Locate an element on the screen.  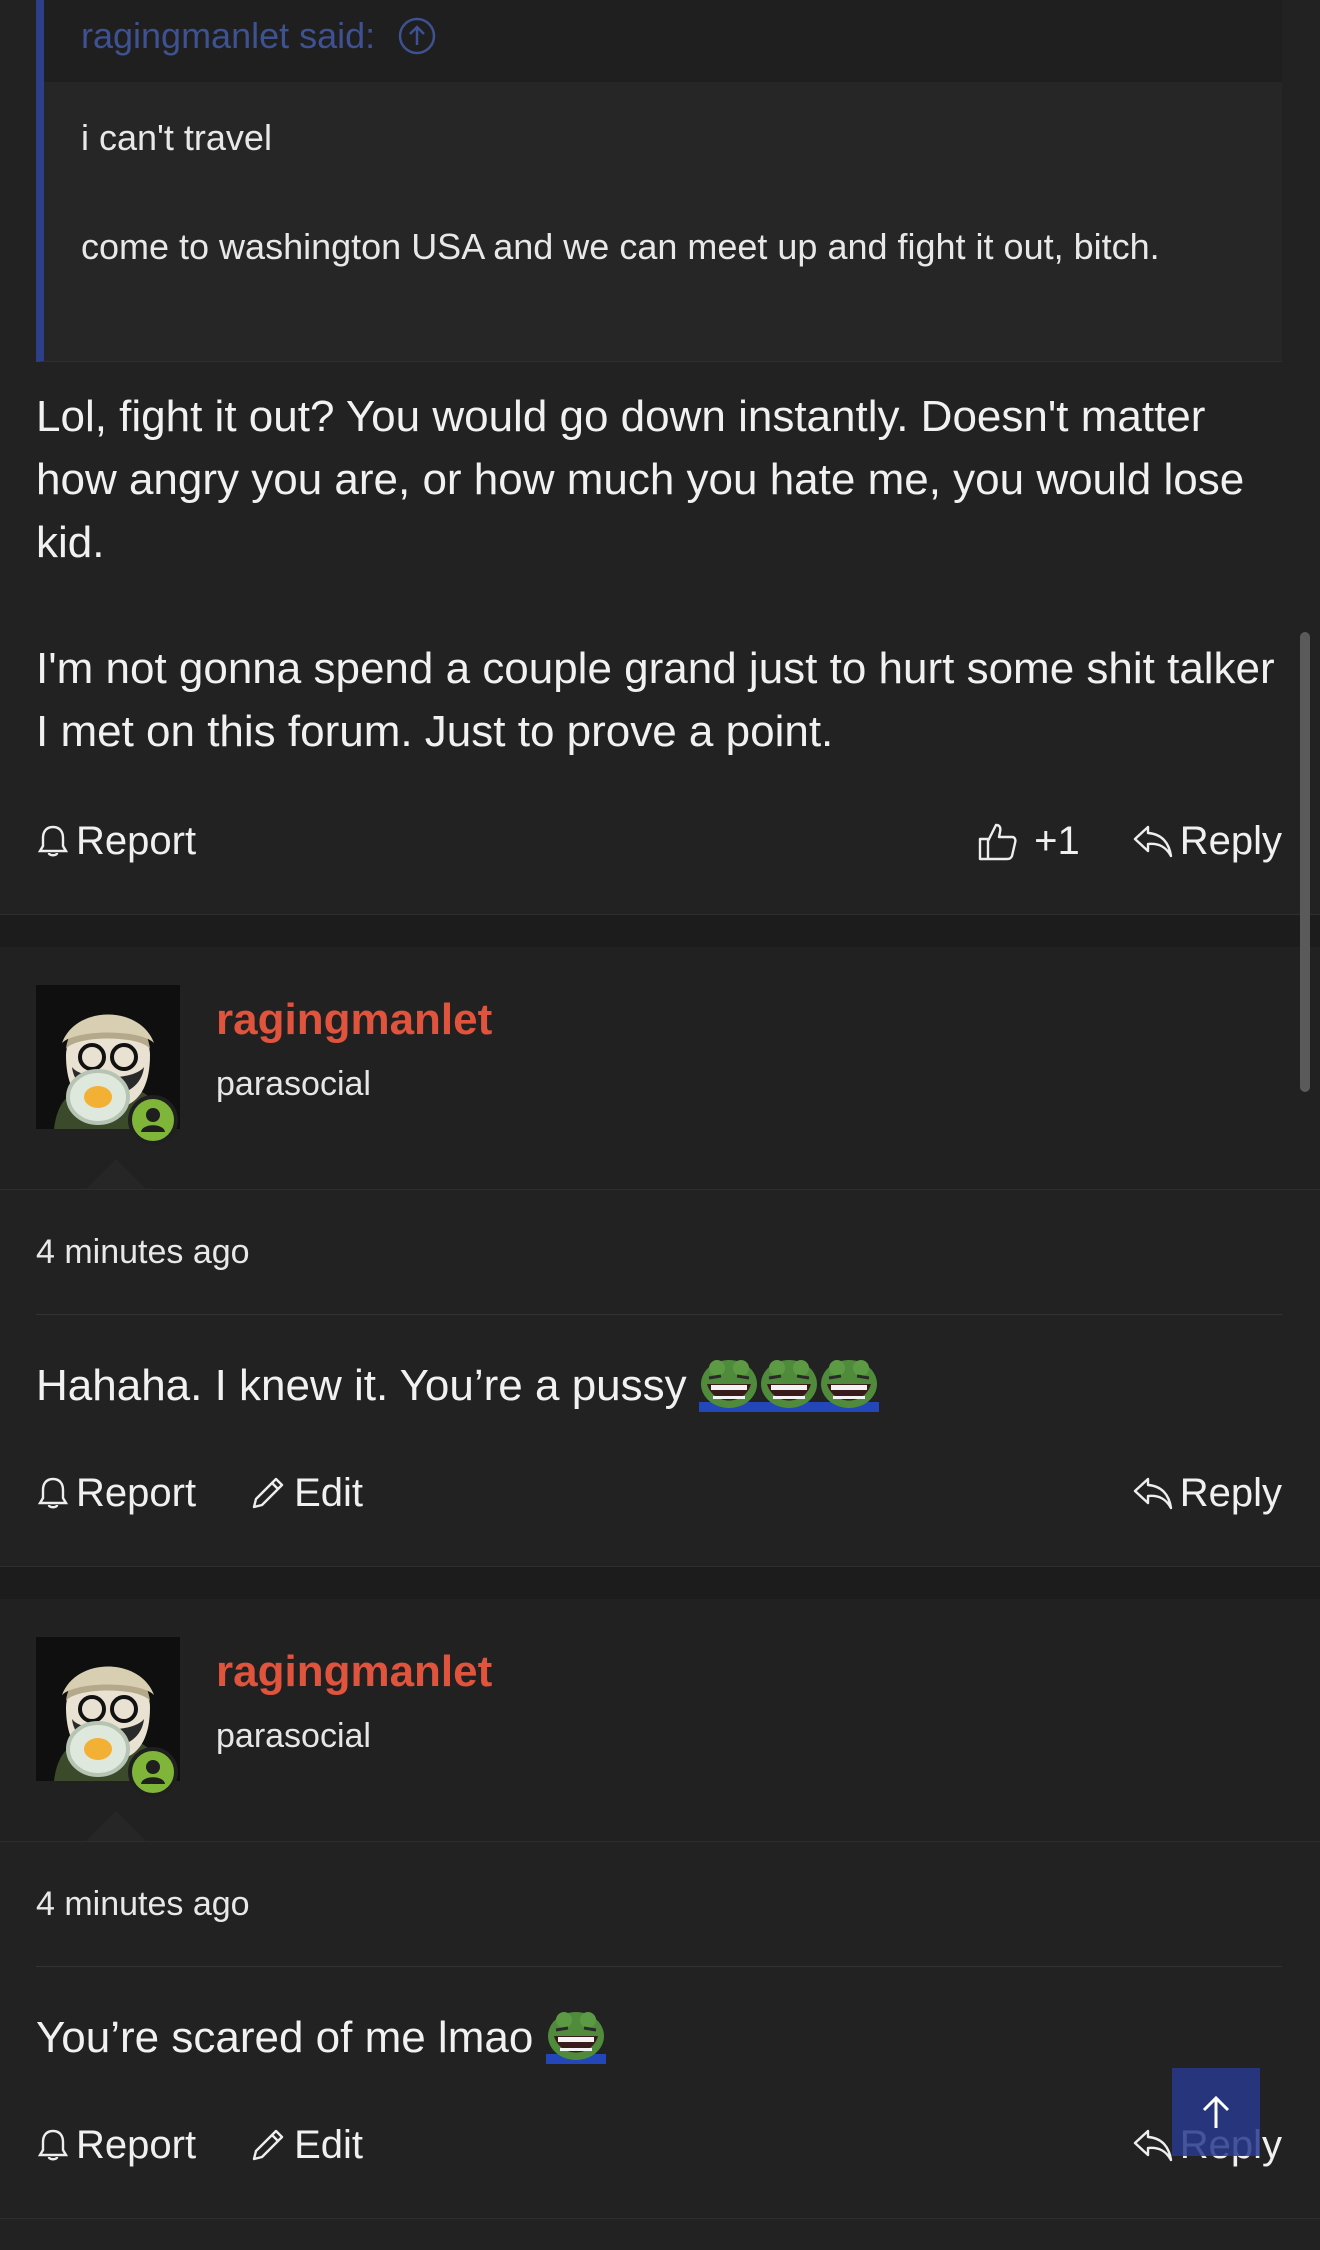
arrow-up-icon is located at coordinates (1216, 2111).